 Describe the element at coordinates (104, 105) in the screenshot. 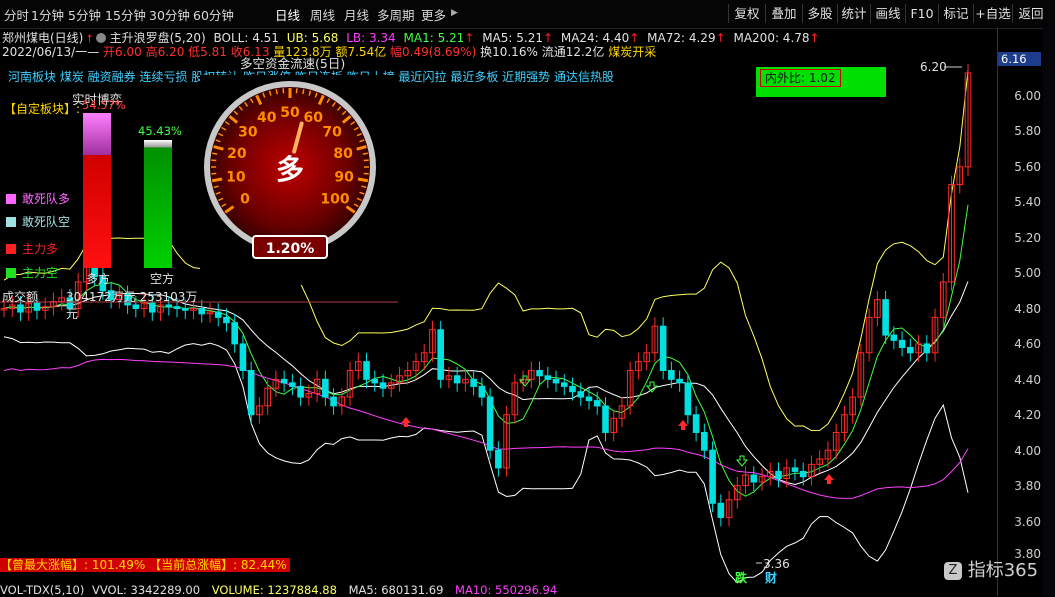

I see `bull-percent: 54.57%` at that location.